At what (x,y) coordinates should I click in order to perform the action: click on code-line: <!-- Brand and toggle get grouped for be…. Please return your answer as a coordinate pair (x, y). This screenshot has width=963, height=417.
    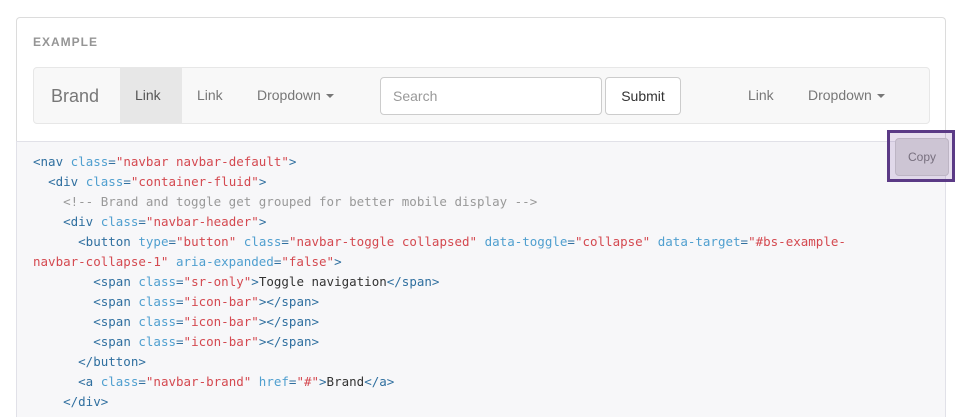
    Looking at the image, I should click on (439, 202).